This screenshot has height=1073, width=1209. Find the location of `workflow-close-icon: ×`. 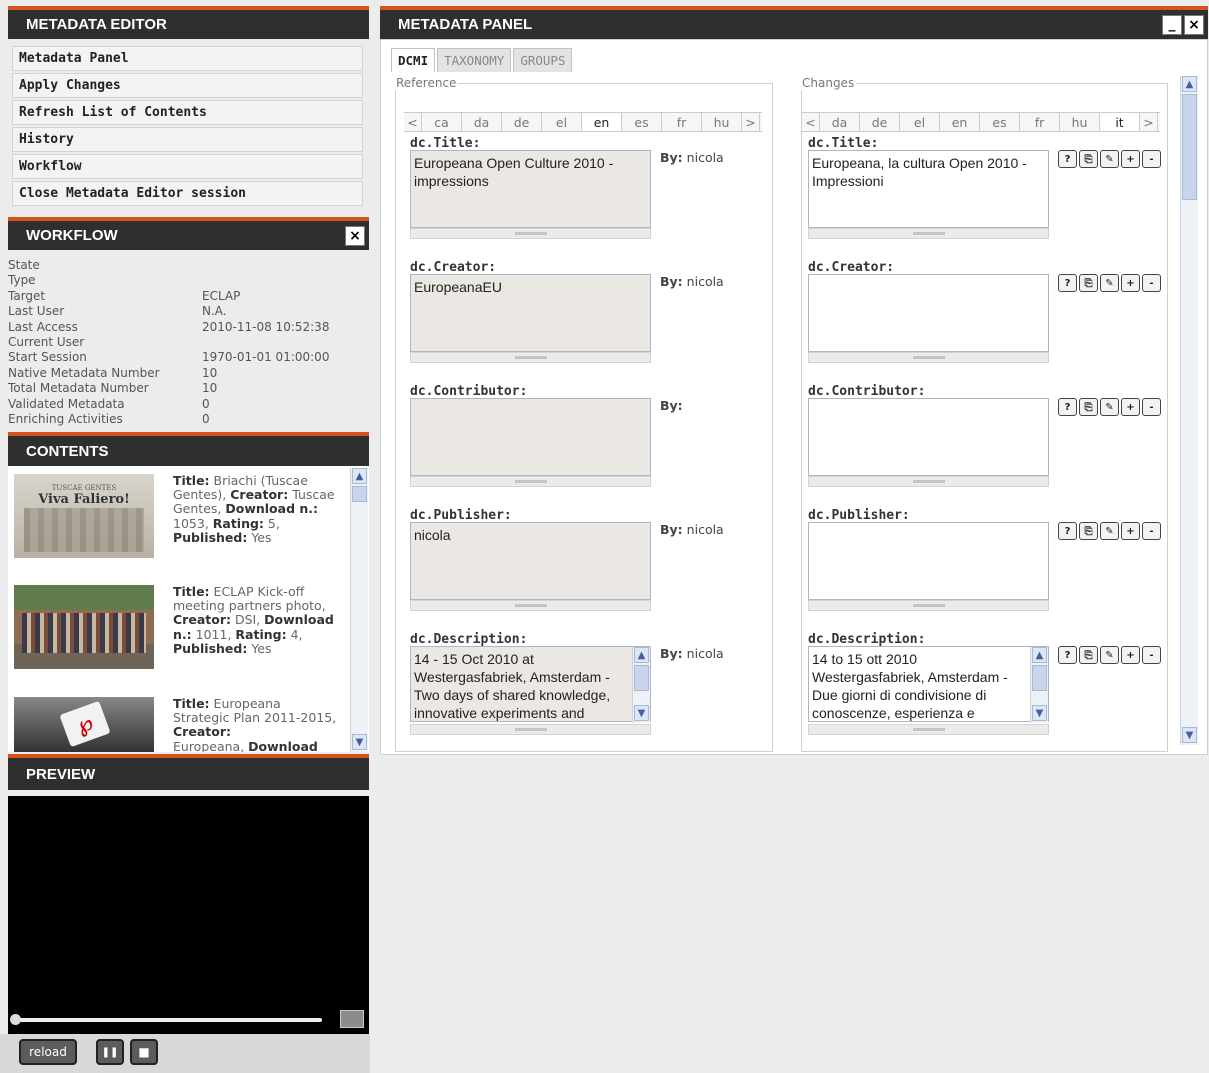

workflow-close-icon: × is located at coordinates (355, 235).